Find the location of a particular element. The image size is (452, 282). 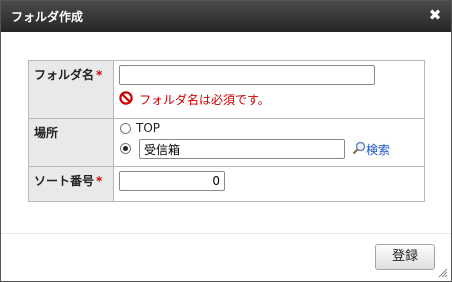

register-button: 登録 is located at coordinates (405, 257).